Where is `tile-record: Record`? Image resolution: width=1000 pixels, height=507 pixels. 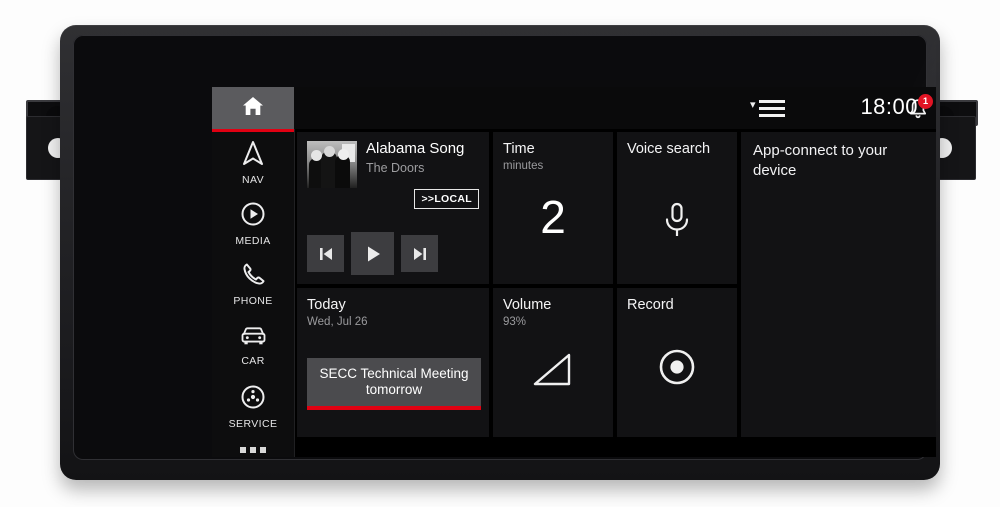 tile-record: Record is located at coordinates (677, 362).